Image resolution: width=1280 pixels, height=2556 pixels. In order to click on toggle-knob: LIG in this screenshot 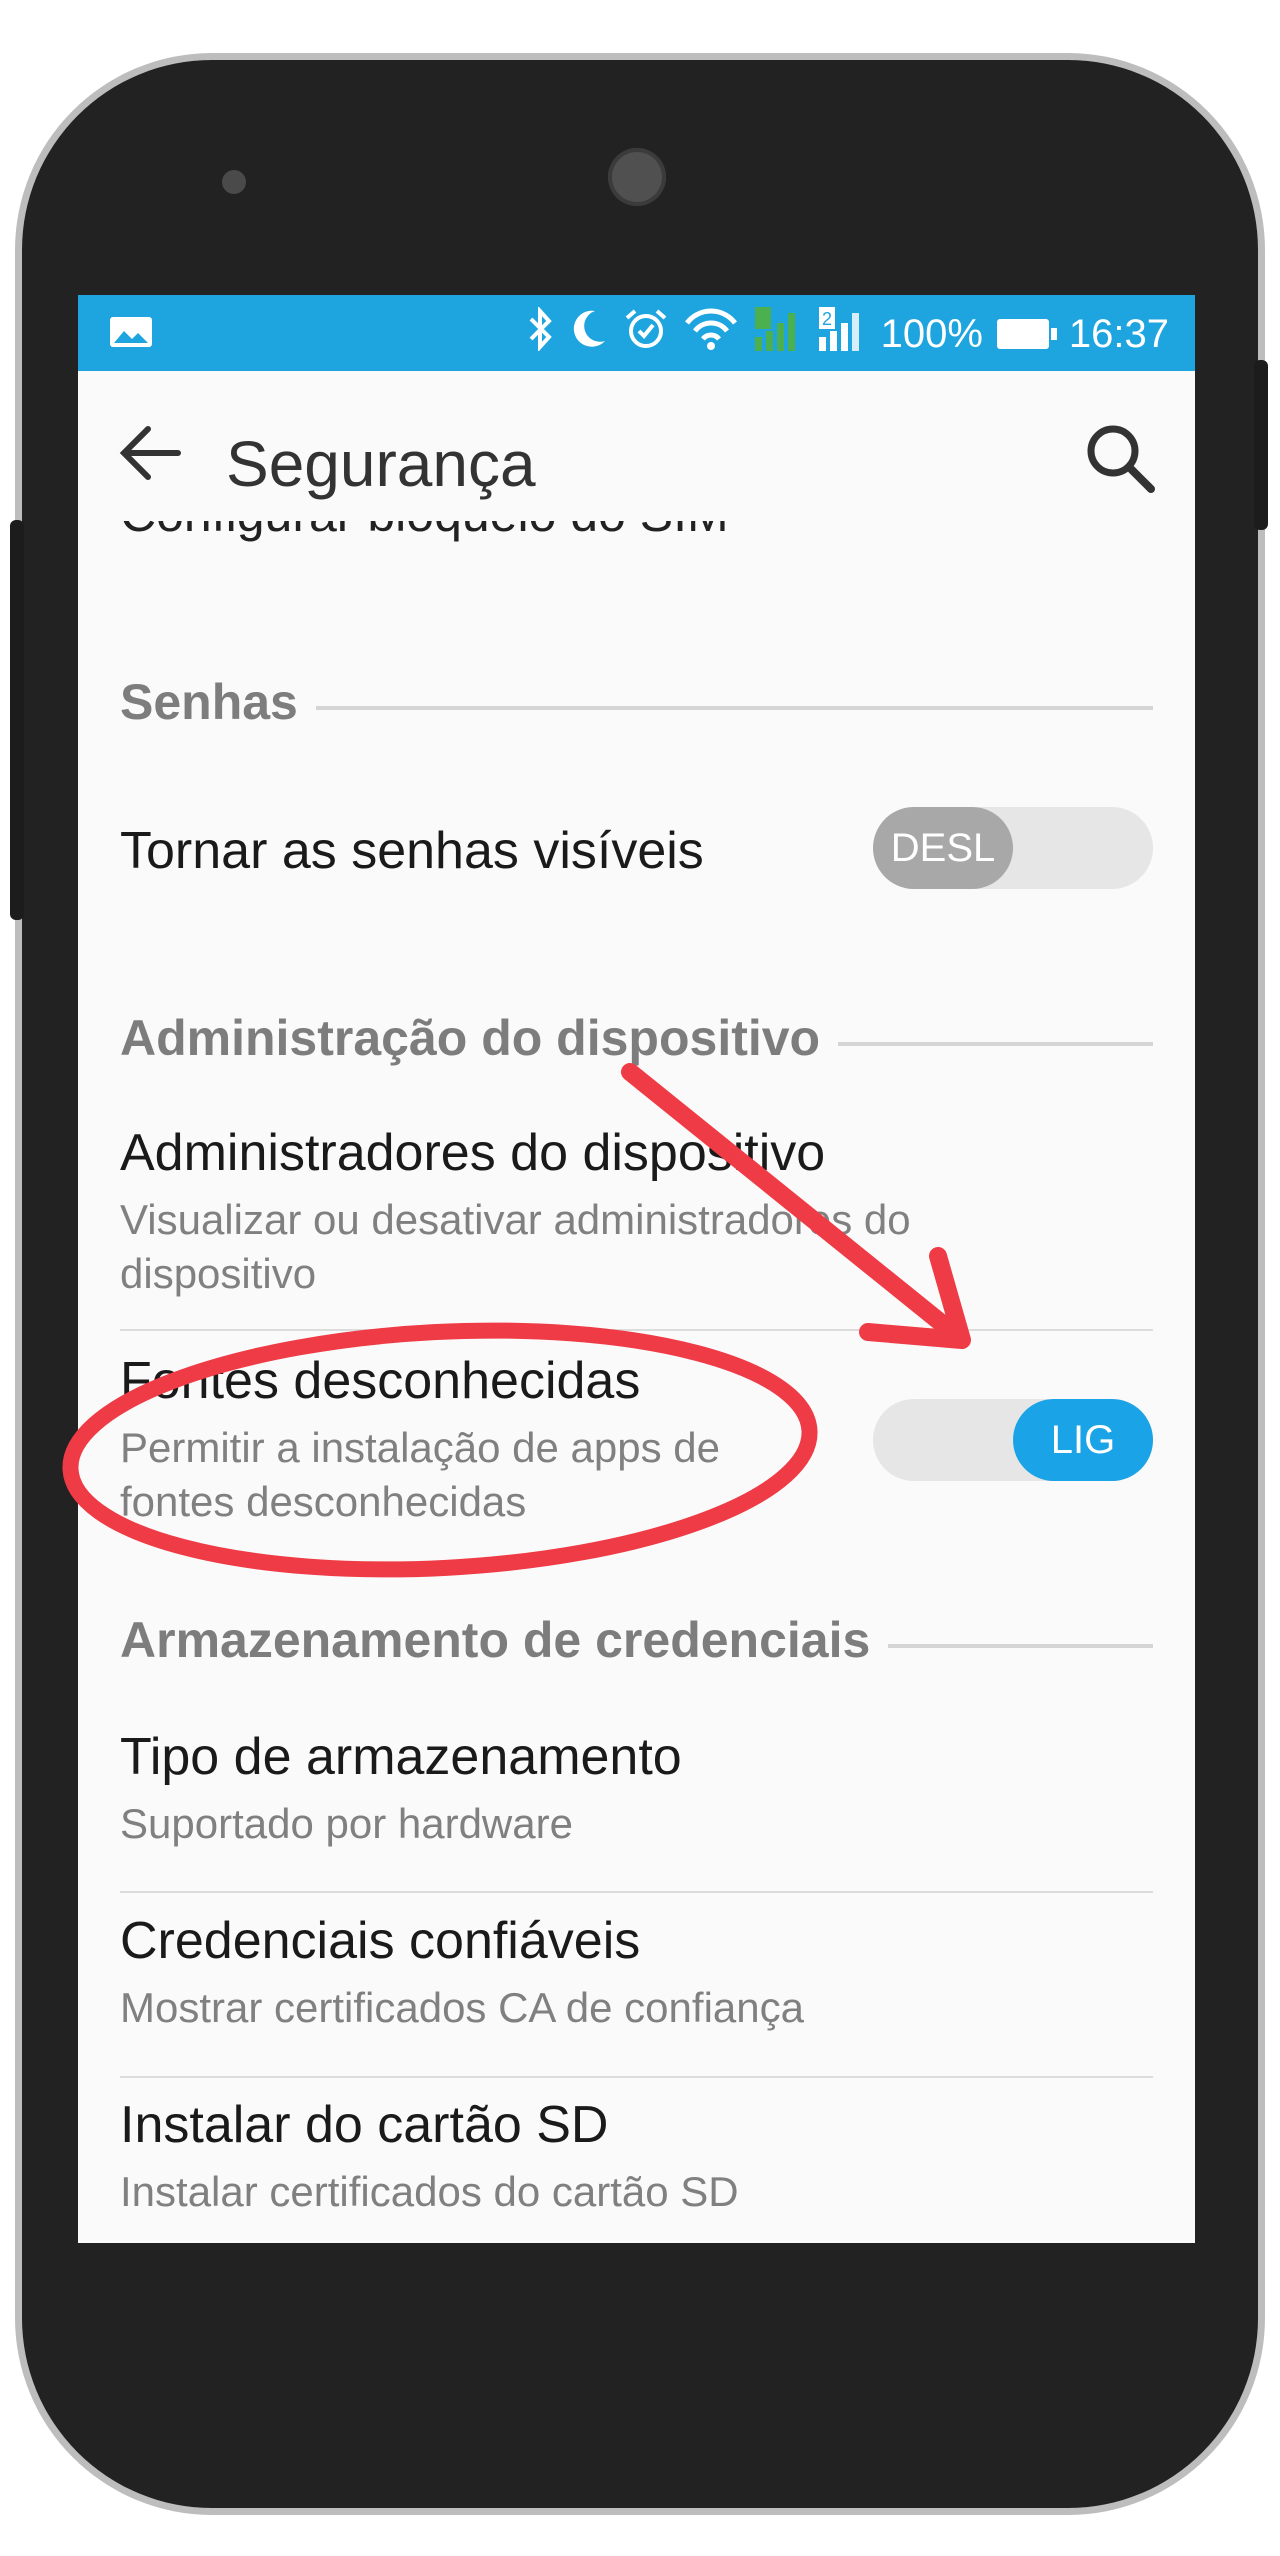, I will do `click(1083, 1440)`.